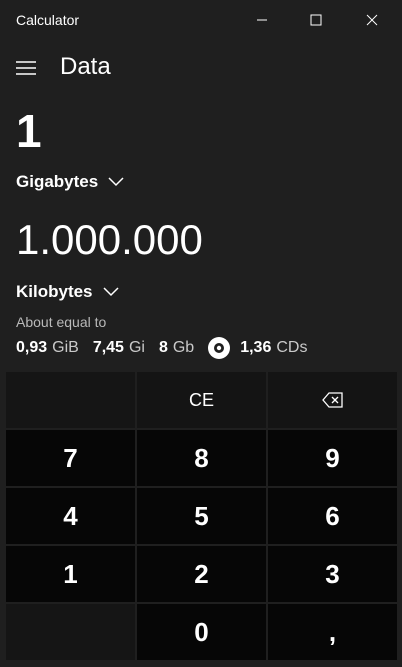 The height and width of the screenshot is (667, 402). I want to click on equivalents-row: 0,93 GiB 7,45 Gi 8 Gb 1,36 CDs, so click(168, 348).